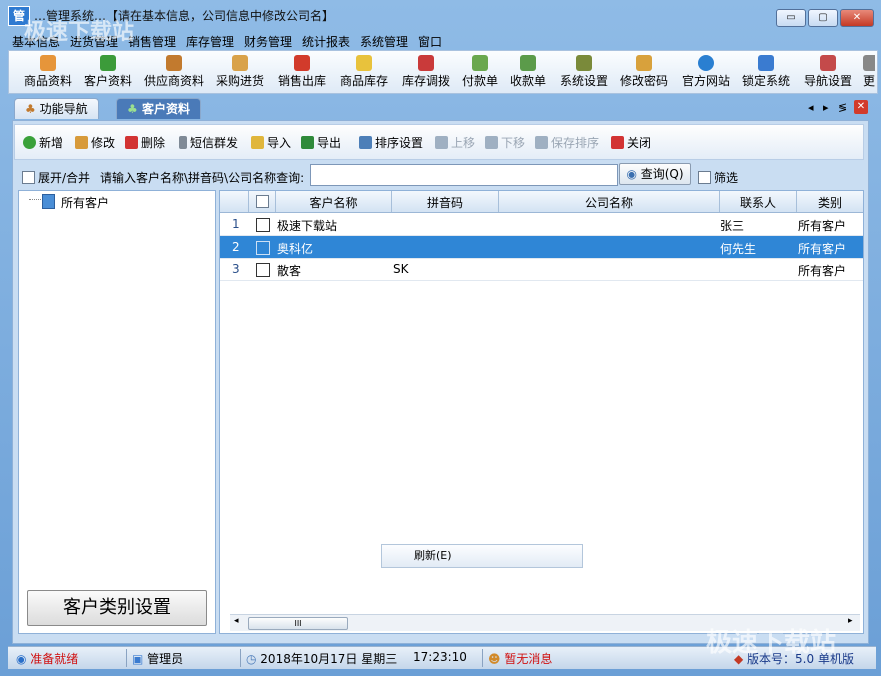 Image resolution: width=881 pixels, height=676 pixels. What do you see at coordinates (830, 202) in the screenshot?
I see `col-header-category: 类别` at bounding box center [830, 202].